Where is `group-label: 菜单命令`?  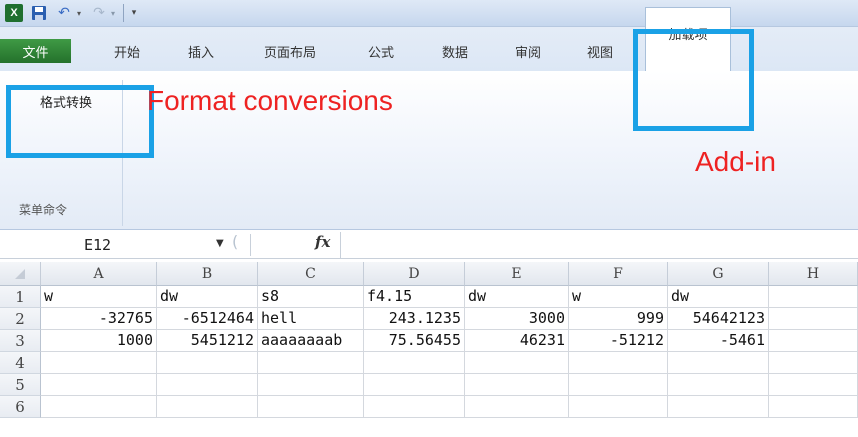
group-label: 菜单命令 is located at coordinates (43, 210).